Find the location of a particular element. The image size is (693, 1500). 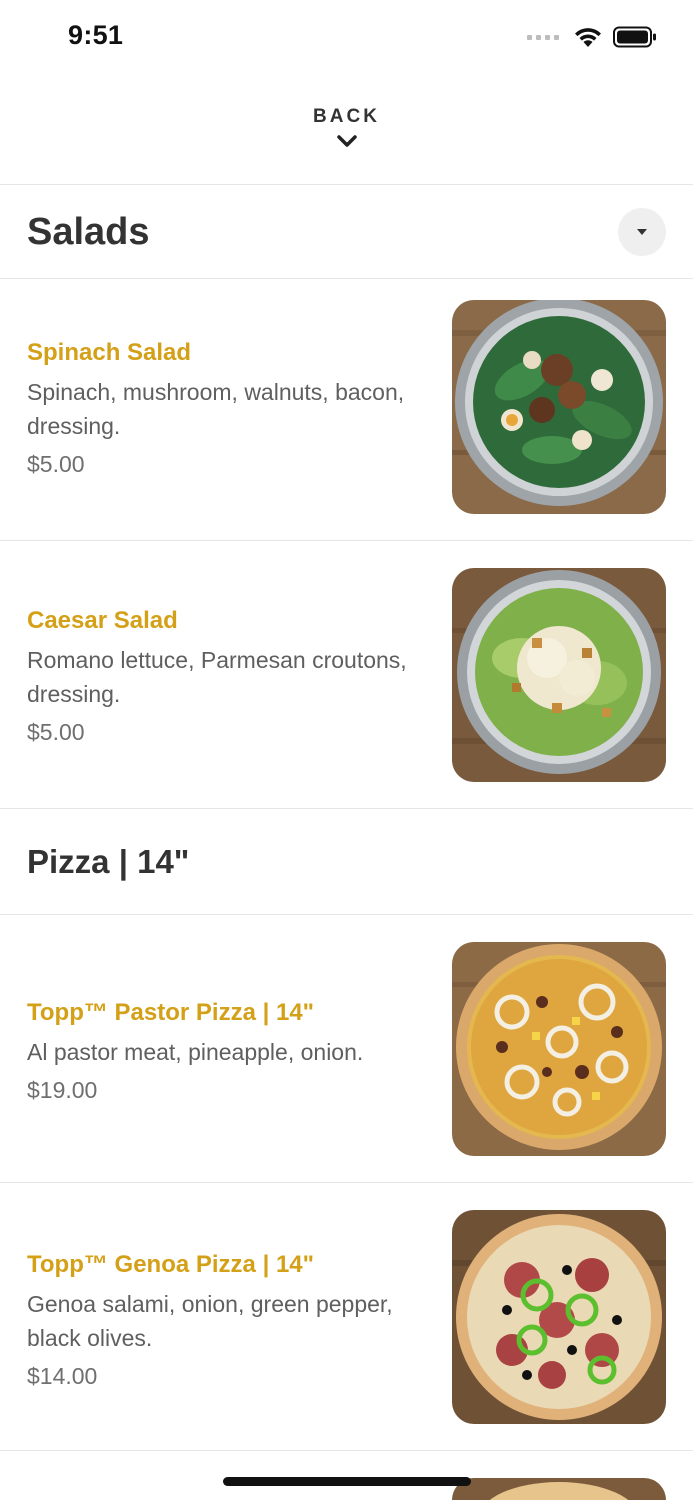

category-title: Salads is located at coordinates (88, 231).